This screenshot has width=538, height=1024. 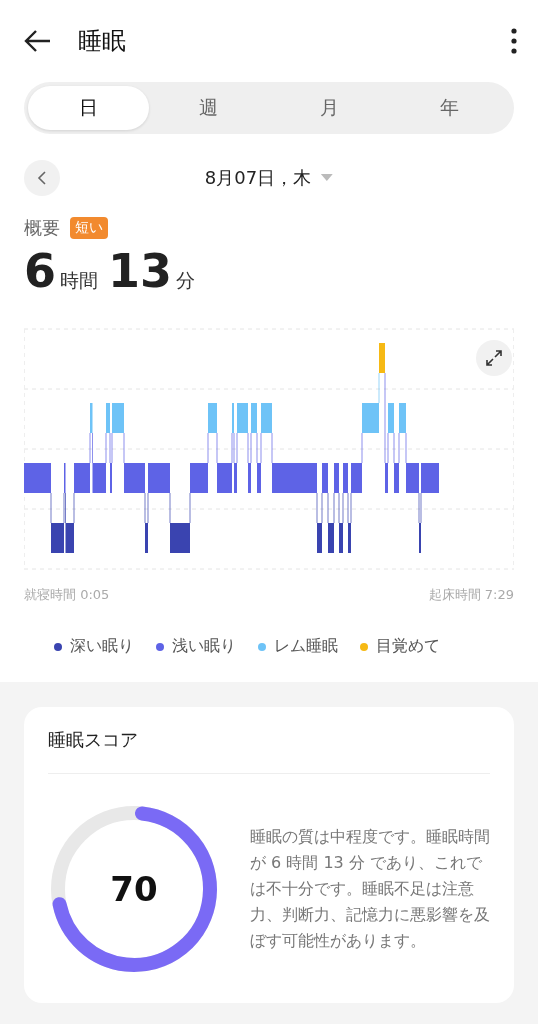 I want to click on more-icon, so click(x=514, y=41).